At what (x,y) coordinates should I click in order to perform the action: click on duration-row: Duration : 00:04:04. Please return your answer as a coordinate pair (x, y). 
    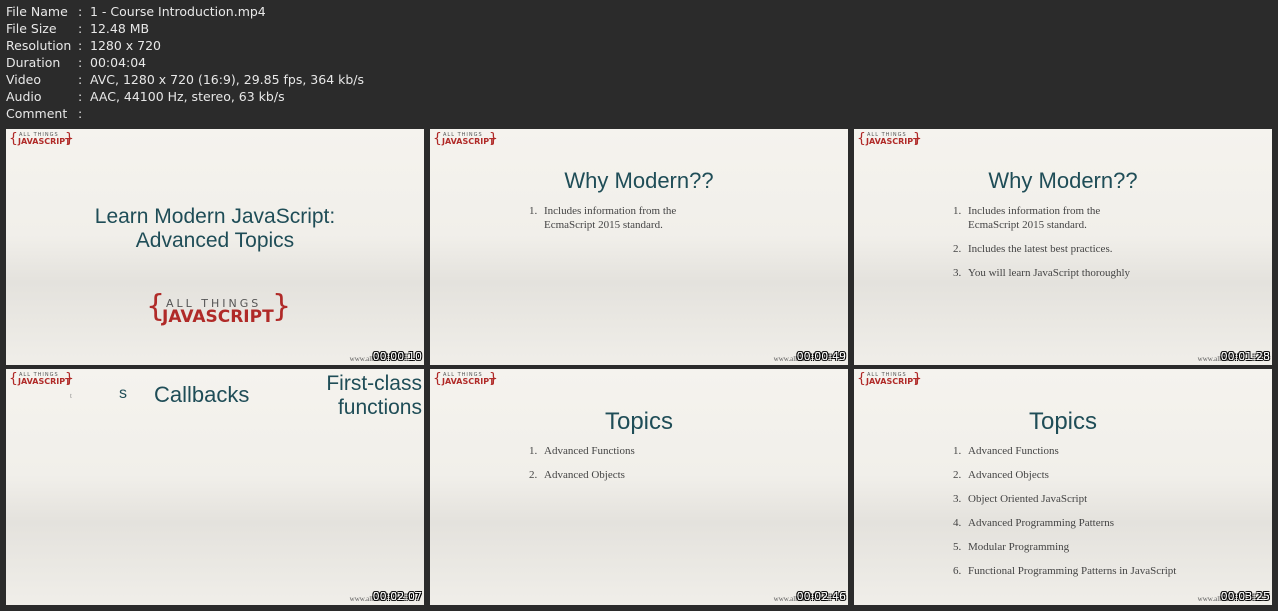
    Looking at the image, I should click on (185, 62).